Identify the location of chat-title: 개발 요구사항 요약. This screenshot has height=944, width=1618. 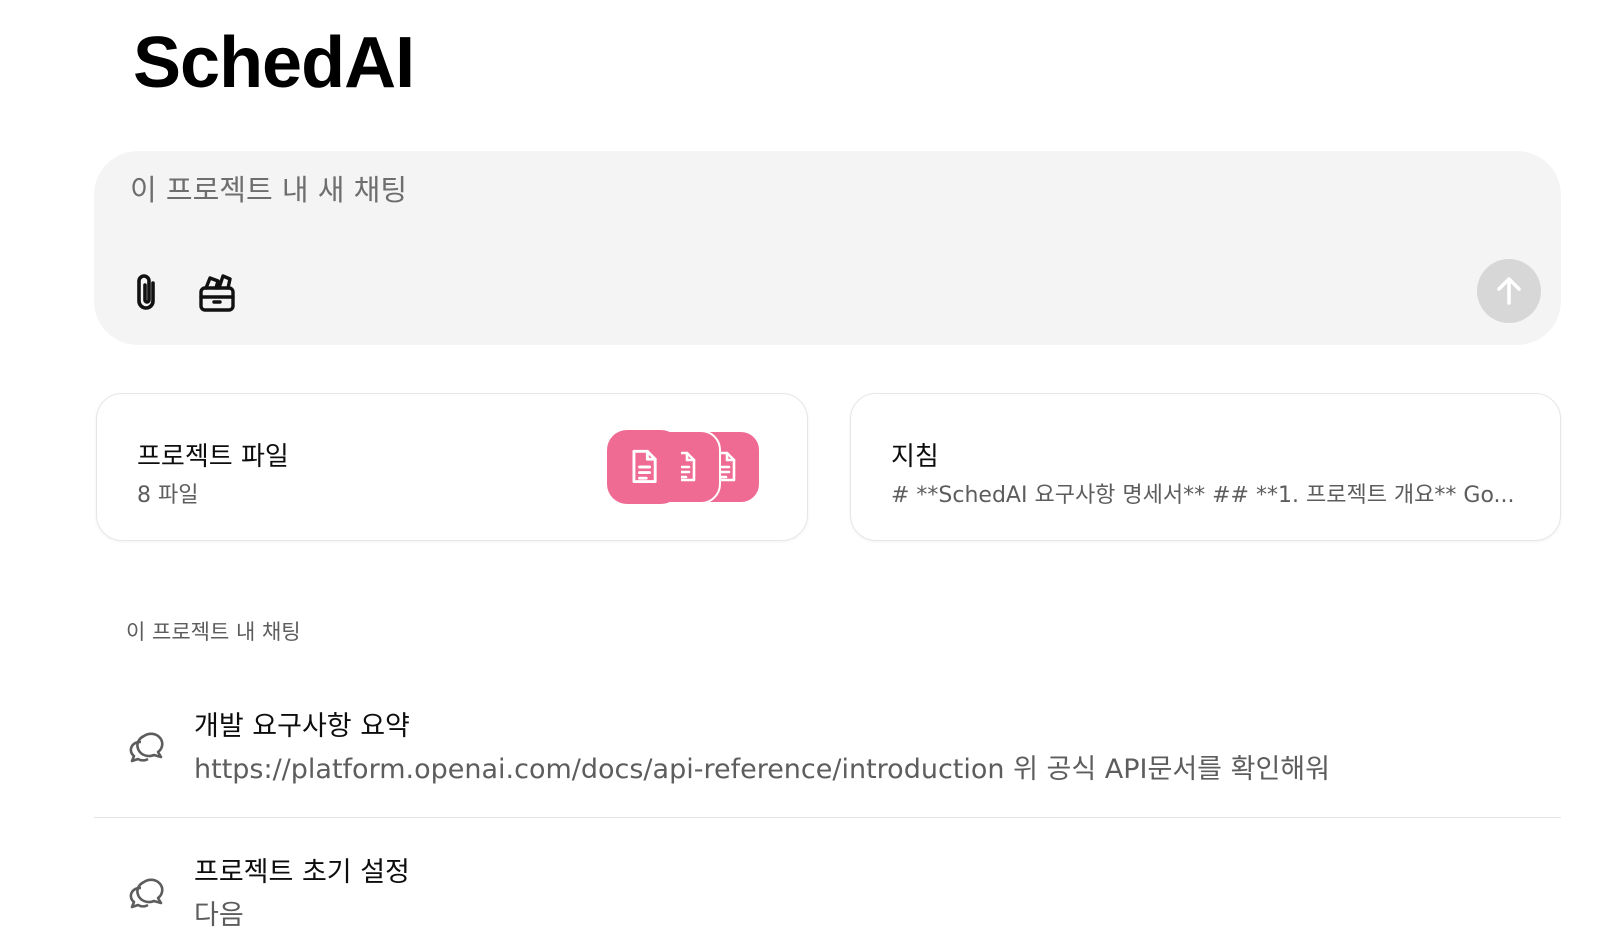
(302, 726).